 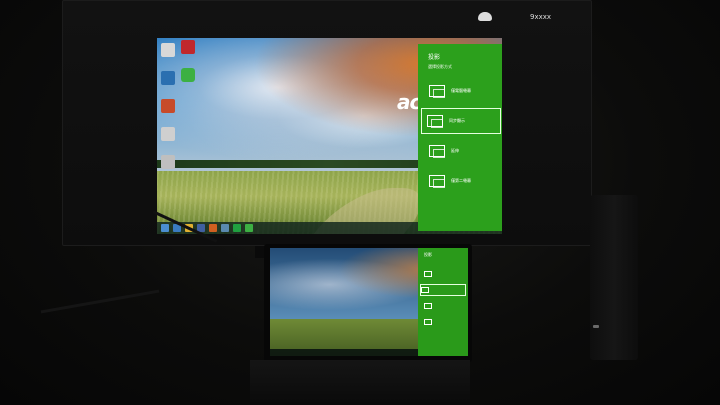 What do you see at coordinates (462, 151) in the screenshot?
I see `project-option-extend: 延伸` at bounding box center [462, 151].